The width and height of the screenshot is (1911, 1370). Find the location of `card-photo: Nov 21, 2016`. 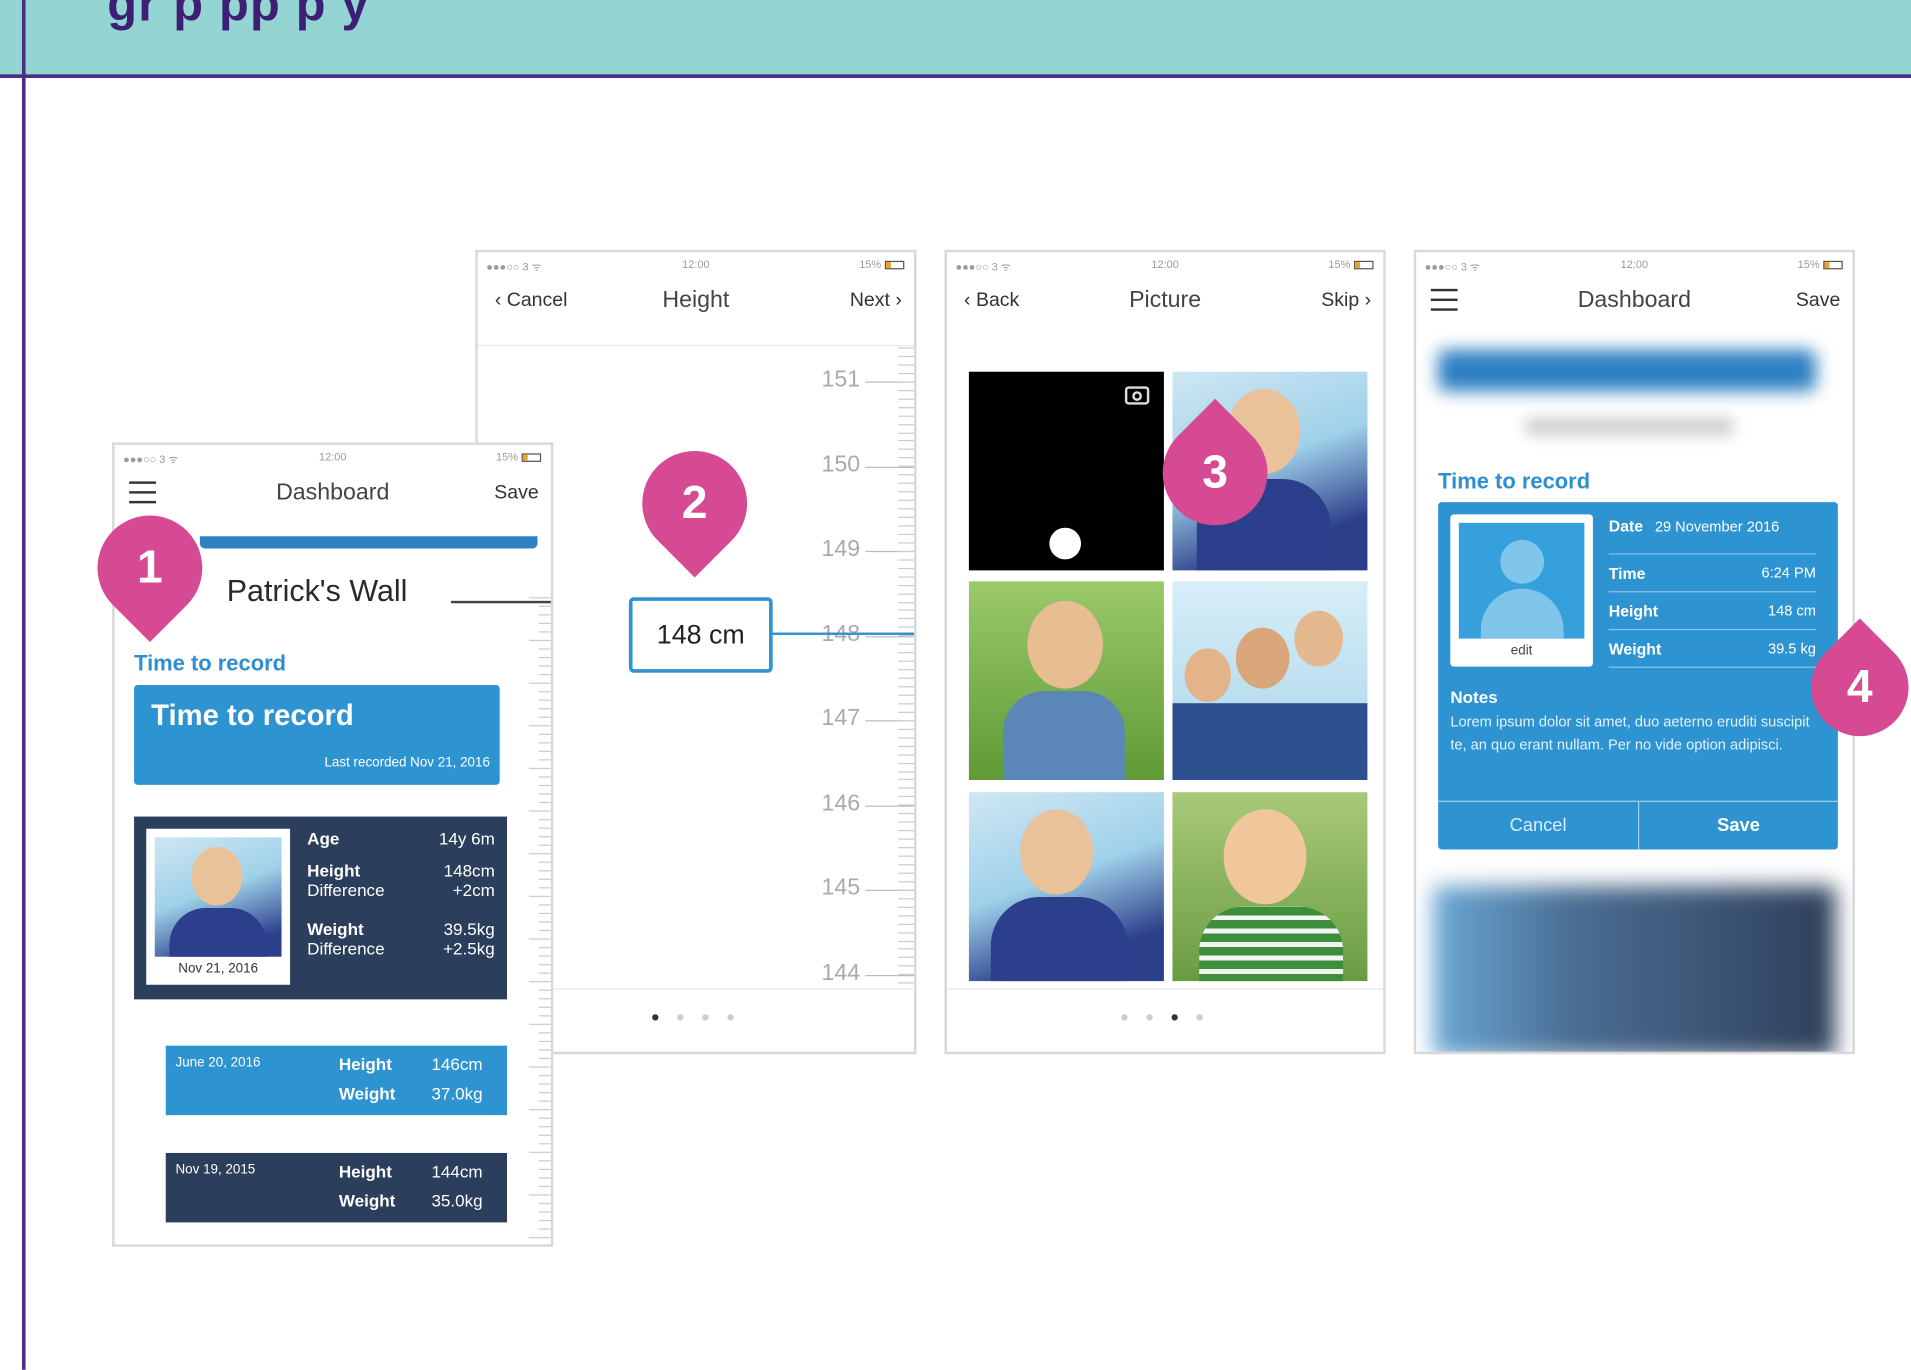

card-photo: Nov 21, 2016 is located at coordinates (218, 906).